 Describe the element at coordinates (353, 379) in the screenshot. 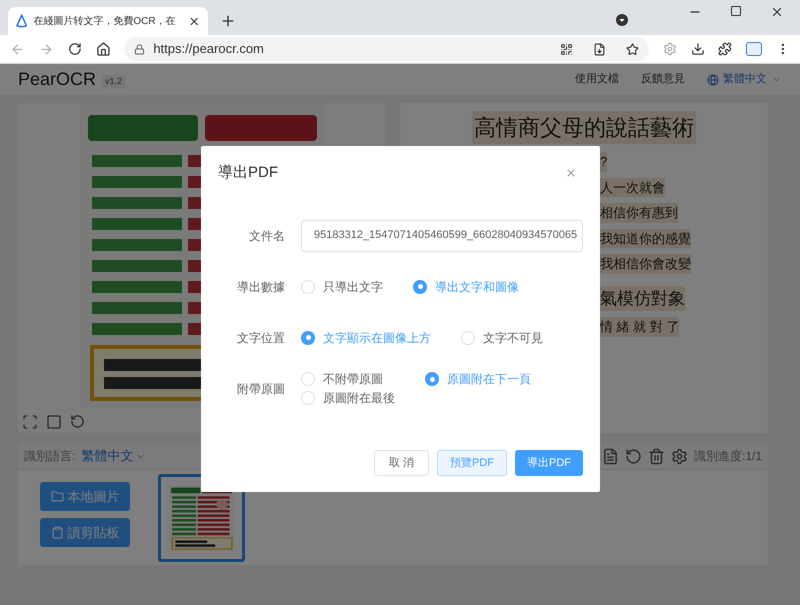

I see `option-label: 不附帶原圖` at that location.